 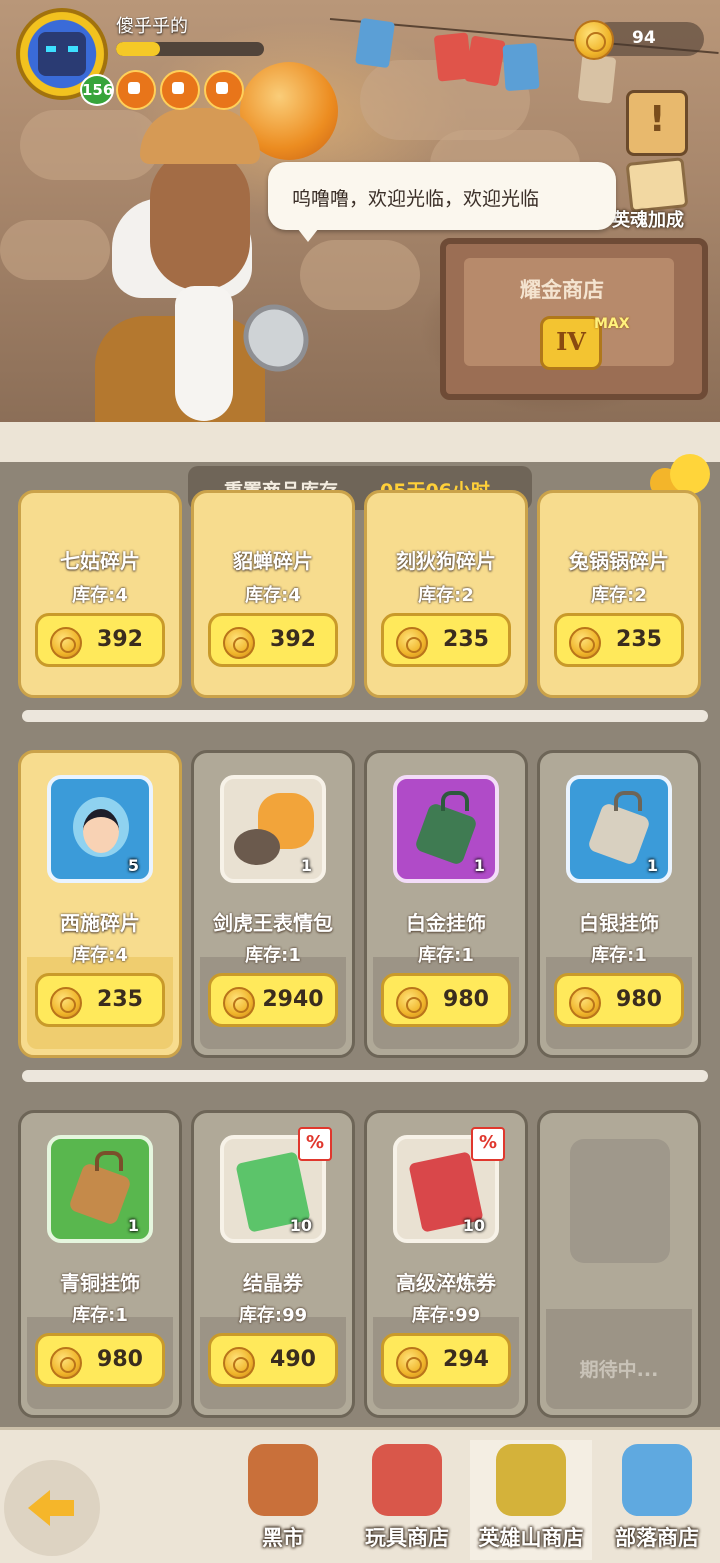 I want to click on coin-count: 94, so click(x=644, y=38).